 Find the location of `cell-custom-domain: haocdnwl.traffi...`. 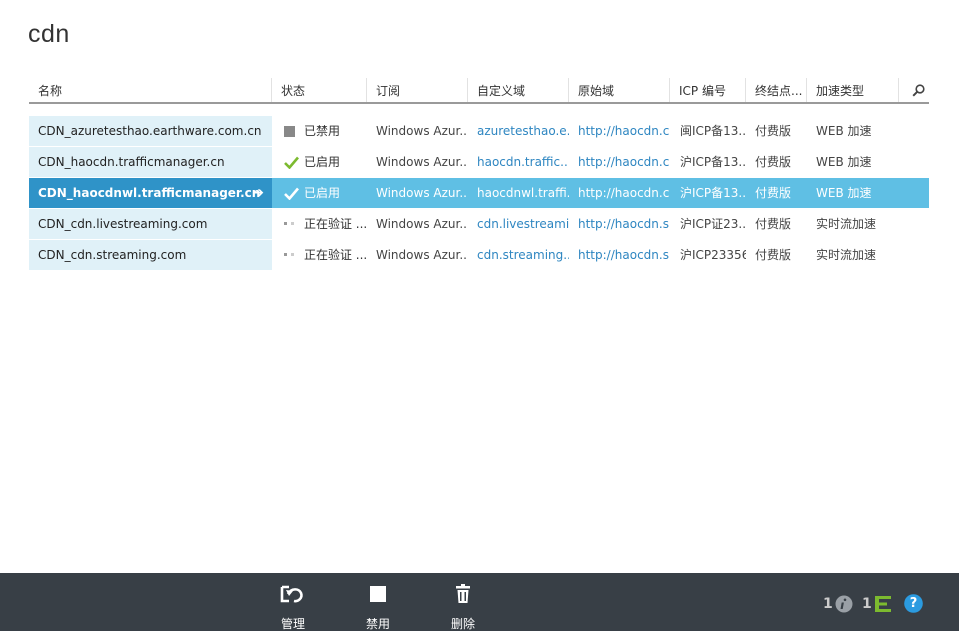

cell-custom-domain: haocdnwl.traffi... is located at coordinates (518, 193).